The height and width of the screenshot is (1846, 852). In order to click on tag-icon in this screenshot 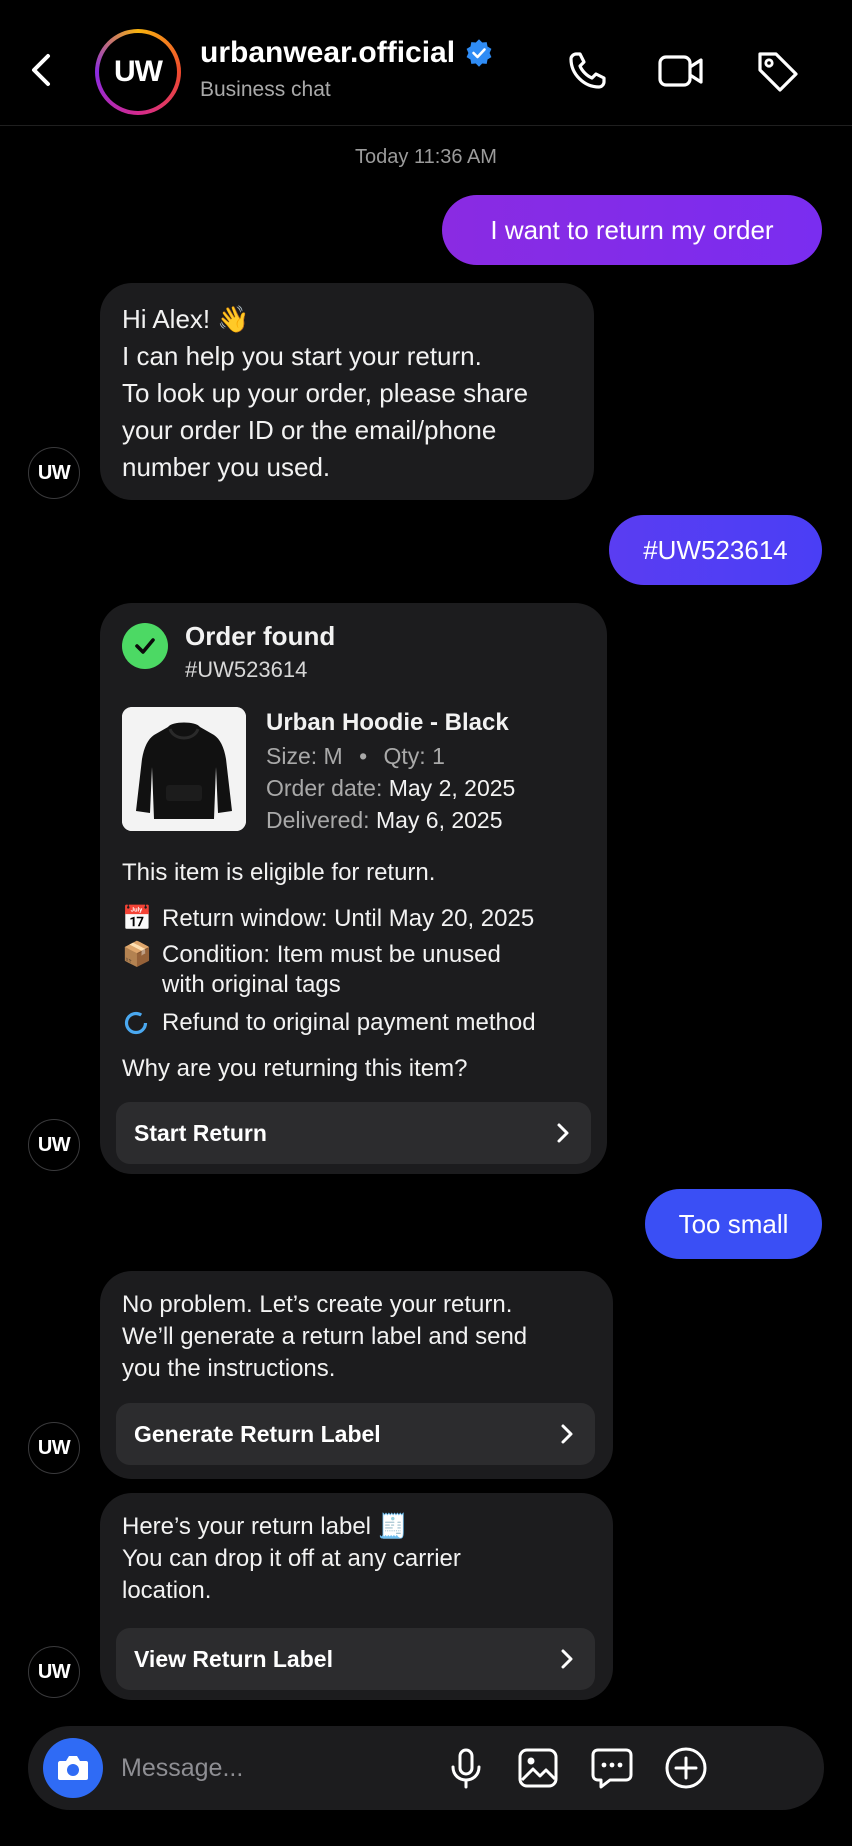, I will do `click(777, 71)`.